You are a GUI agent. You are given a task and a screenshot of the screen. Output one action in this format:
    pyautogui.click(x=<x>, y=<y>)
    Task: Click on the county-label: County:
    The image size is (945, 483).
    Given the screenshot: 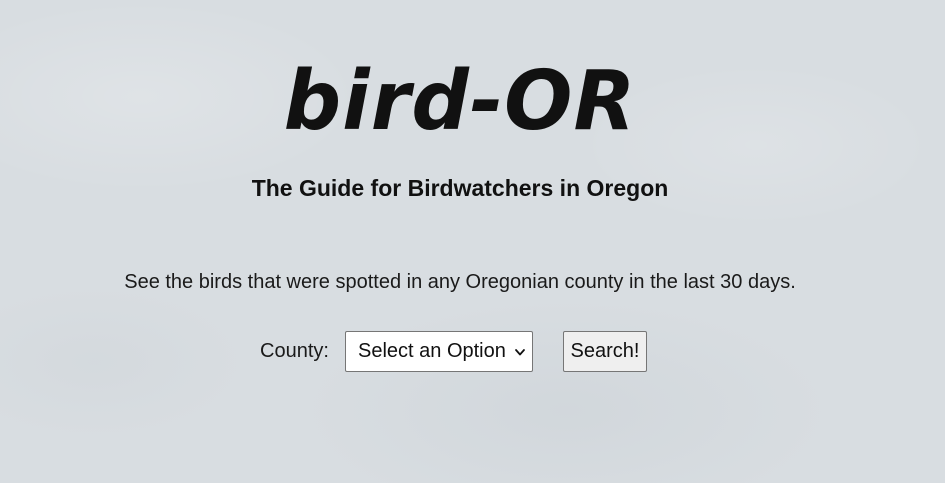 What is the action you would take?
    pyautogui.click(x=294, y=351)
    